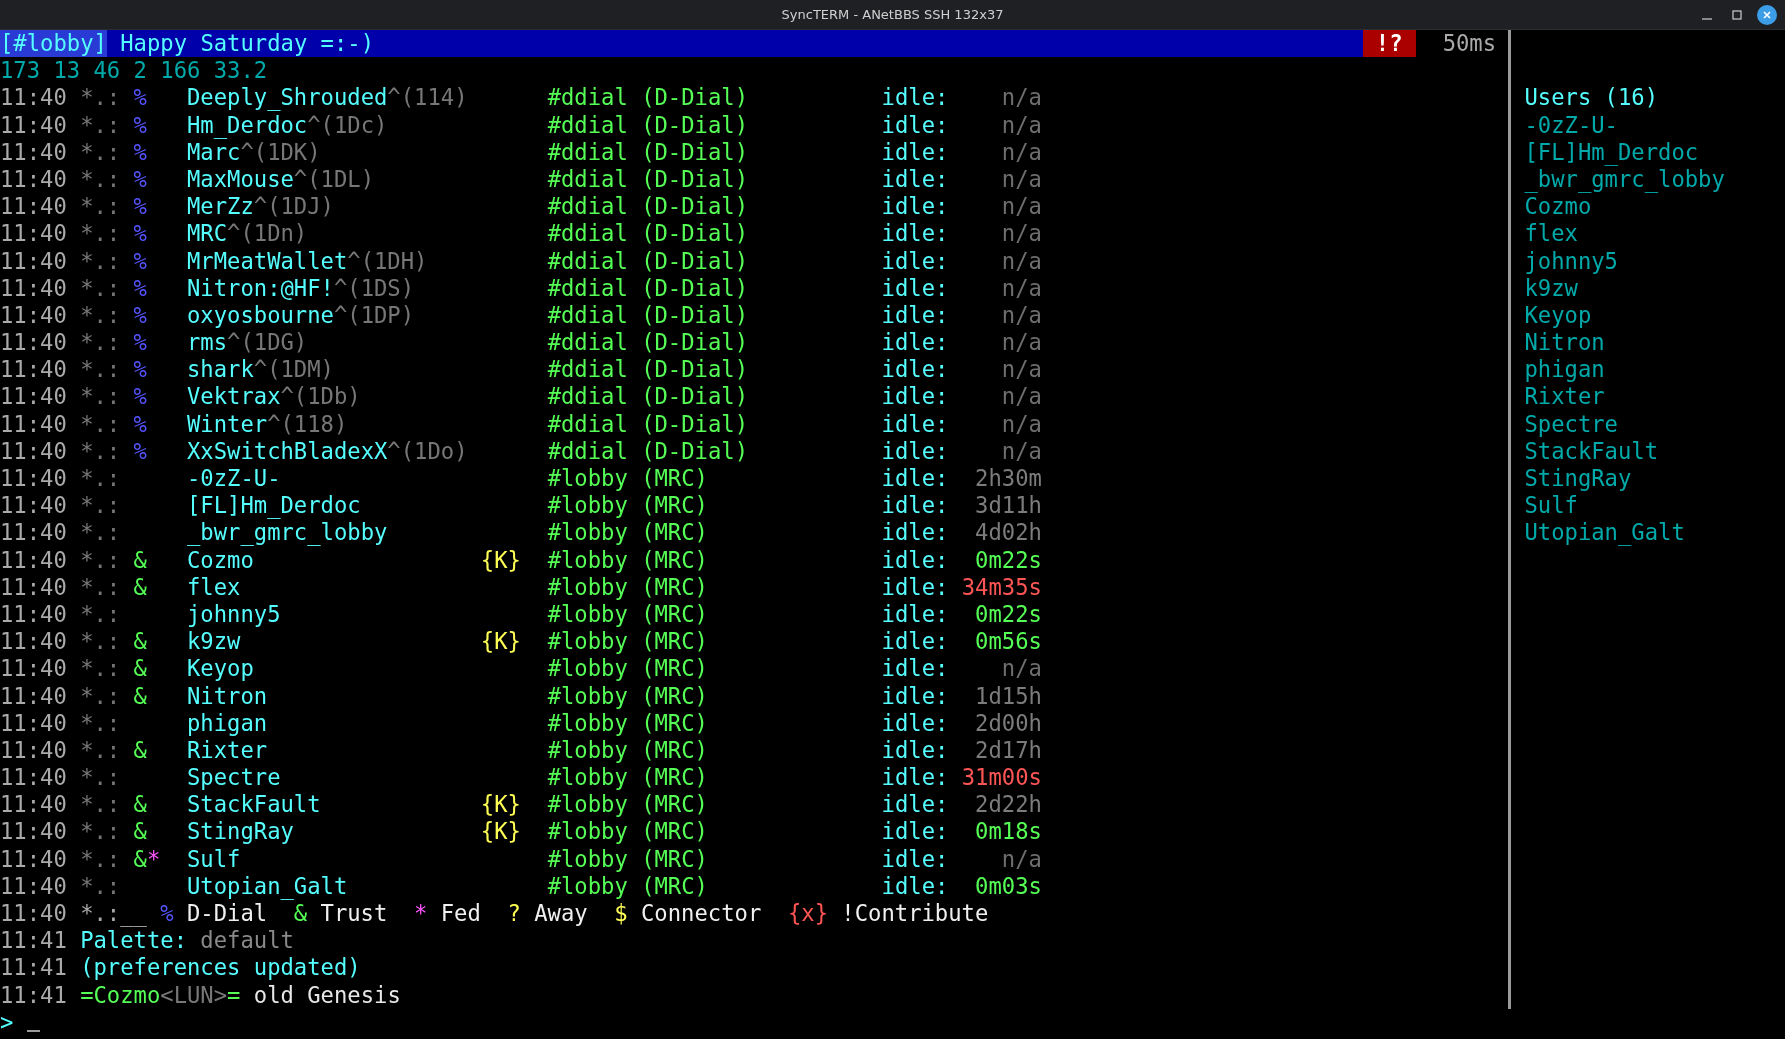 Image resolution: width=1785 pixels, height=1039 pixels. What do you see at coordinates (220, 669) in the screenshot?
I see `nick-name: Keyop` at bounding box center [220, 669].